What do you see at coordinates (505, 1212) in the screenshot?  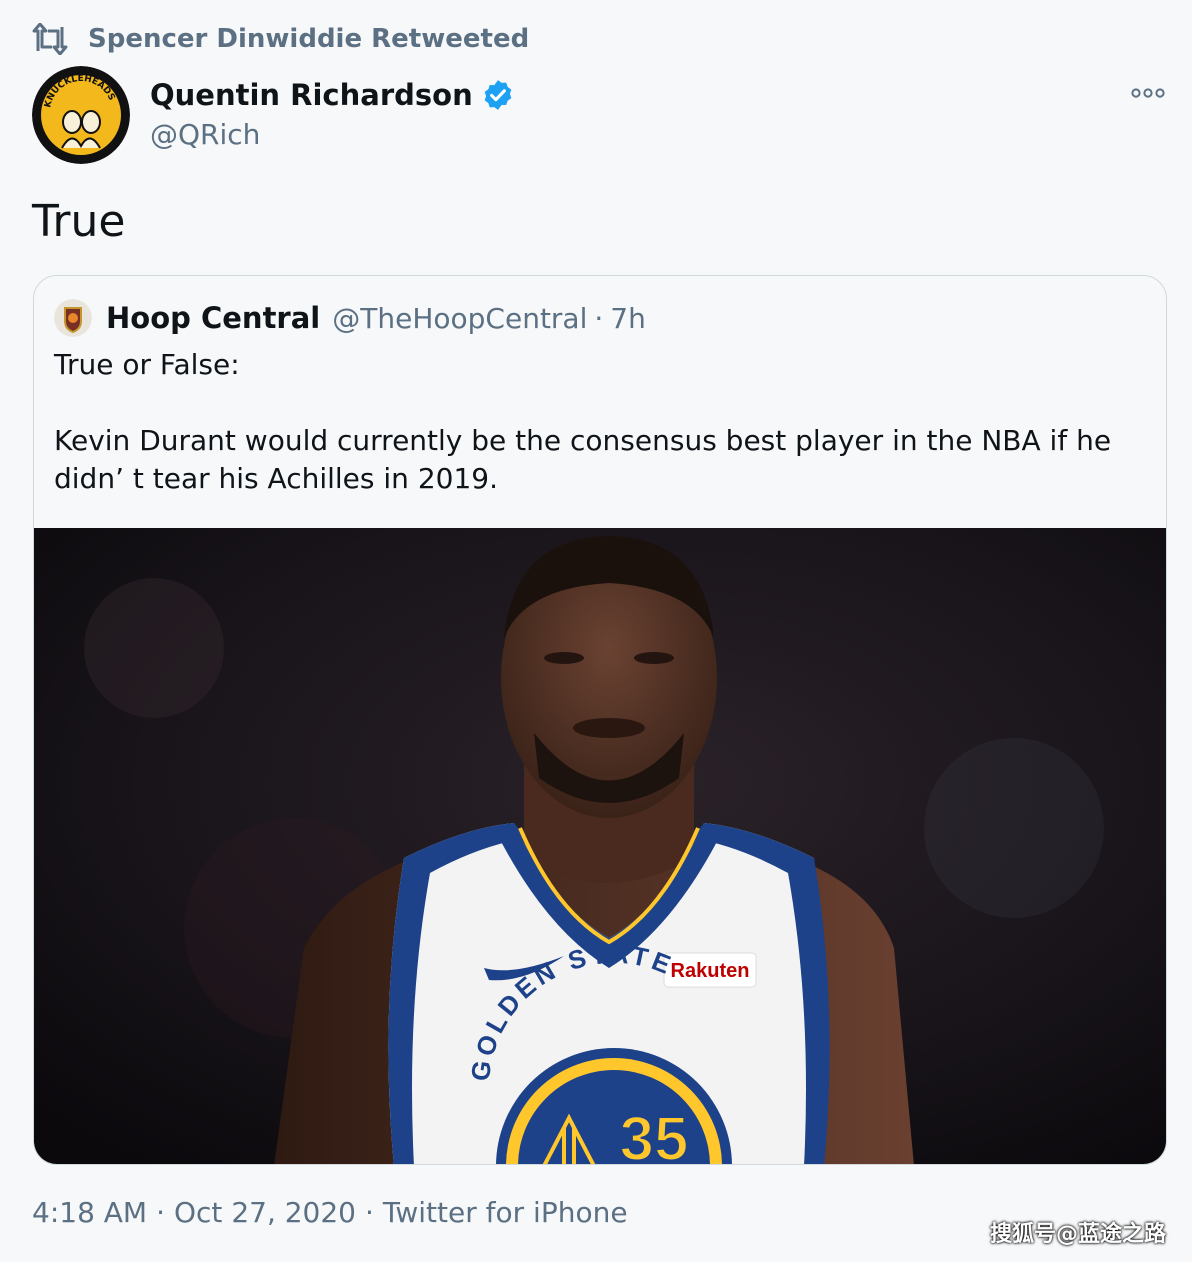 I see `tweet-source: Twitter for iPhone` at bounding box center [505, 1212].